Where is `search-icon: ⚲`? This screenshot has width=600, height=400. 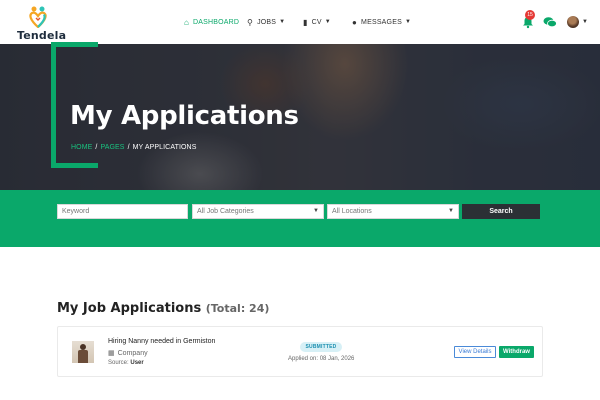 search-icon: ⚲ is located at coordinates (250, 22).